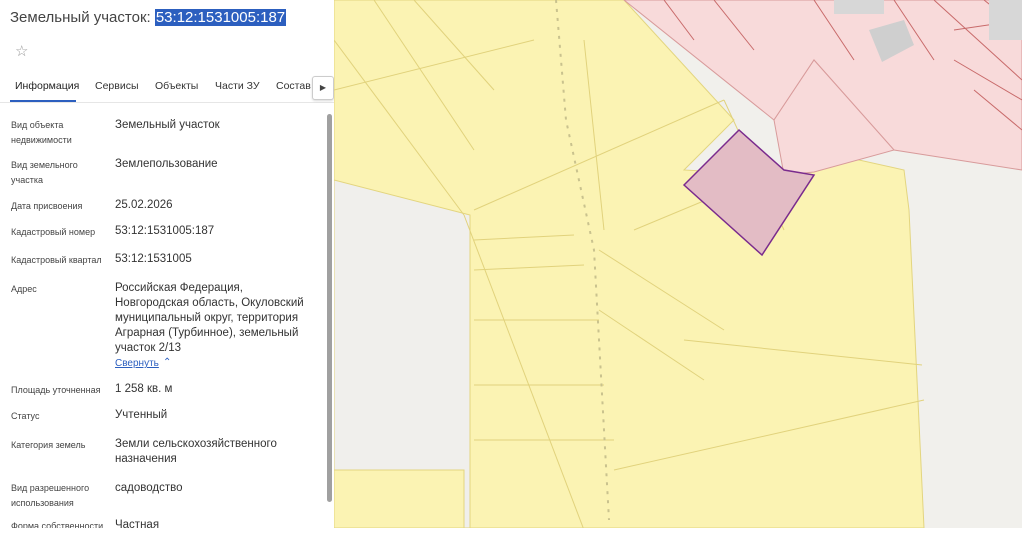 The height and width of the screenshot is (533, 1022). Describe the element at coordinates (41, 132) in the screenshot. I see `label-object-type: Вид объекта недвижимости` at that location.